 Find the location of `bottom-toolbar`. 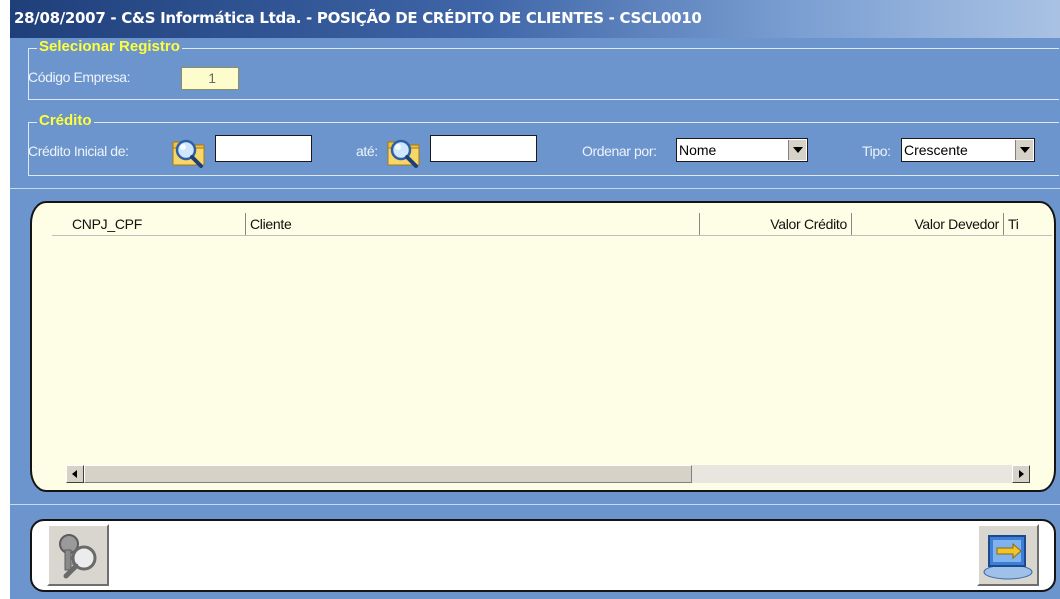

bottom-toolbar is located at coordinates (543, 555).